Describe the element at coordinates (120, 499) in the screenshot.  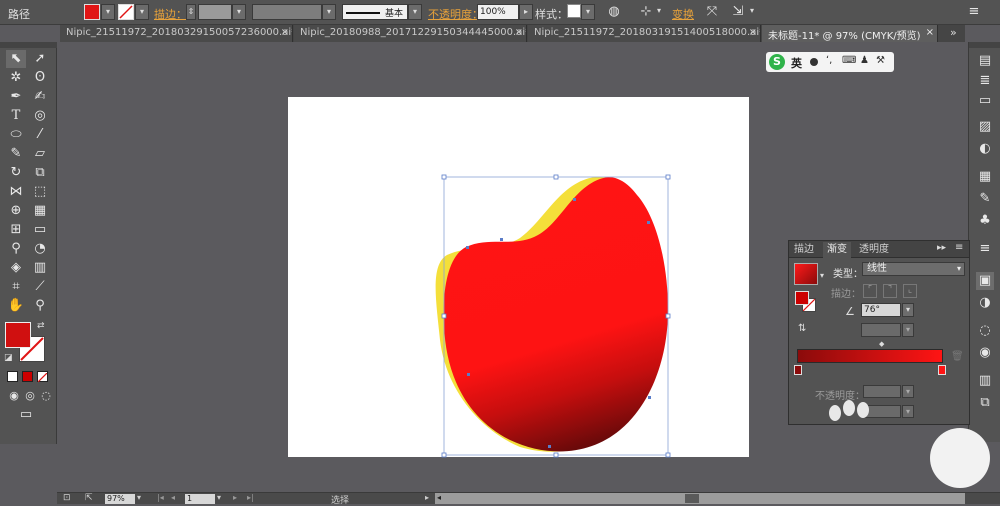
I see `zoom-input: 97%` at that location.